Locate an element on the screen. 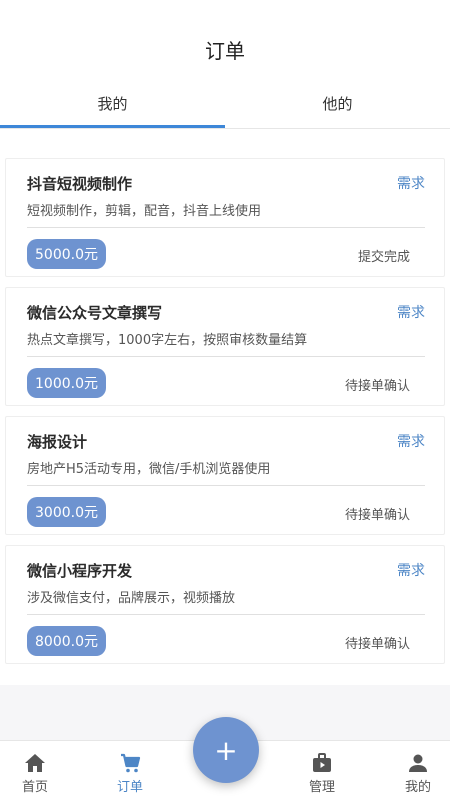 The image size is (450, 801). tab-bar: 我的 他的 is located at coordinates (225, 106).